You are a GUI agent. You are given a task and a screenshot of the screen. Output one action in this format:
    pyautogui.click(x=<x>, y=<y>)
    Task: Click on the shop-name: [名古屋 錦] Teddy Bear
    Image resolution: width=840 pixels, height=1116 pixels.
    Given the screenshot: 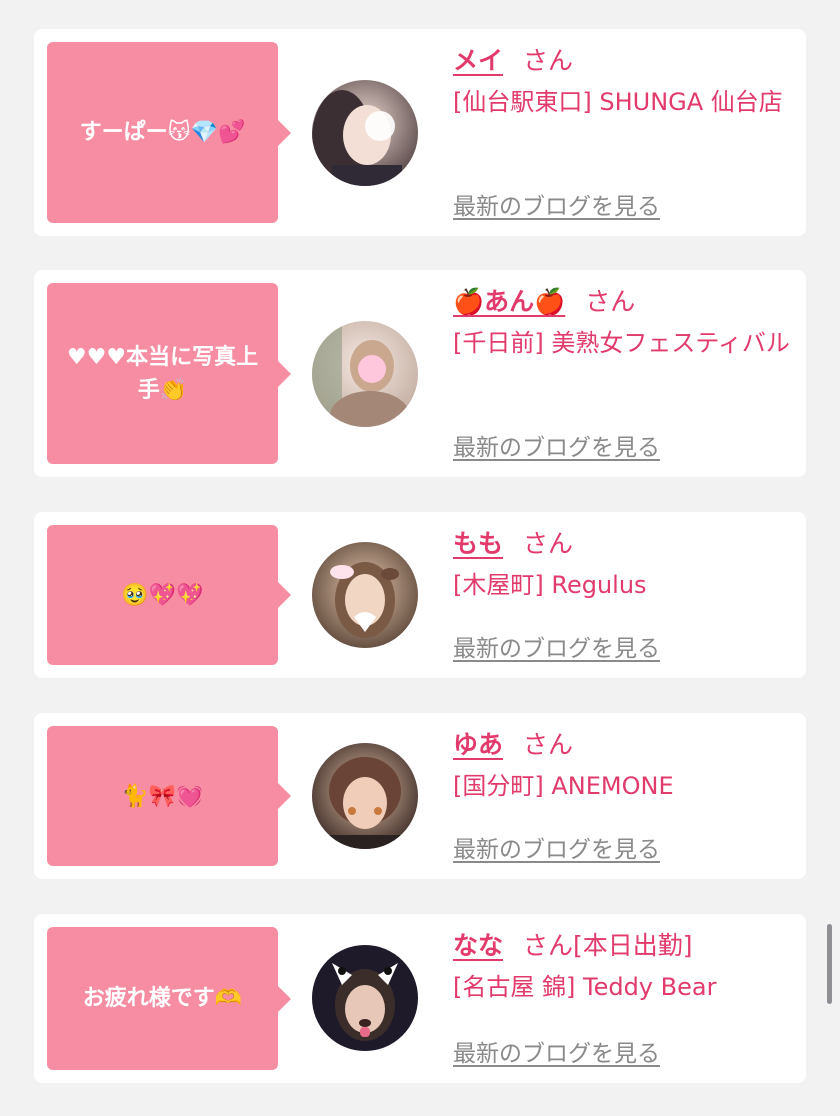 What is the action you would take?
    pyautogui.click(x=585, y=987)
    